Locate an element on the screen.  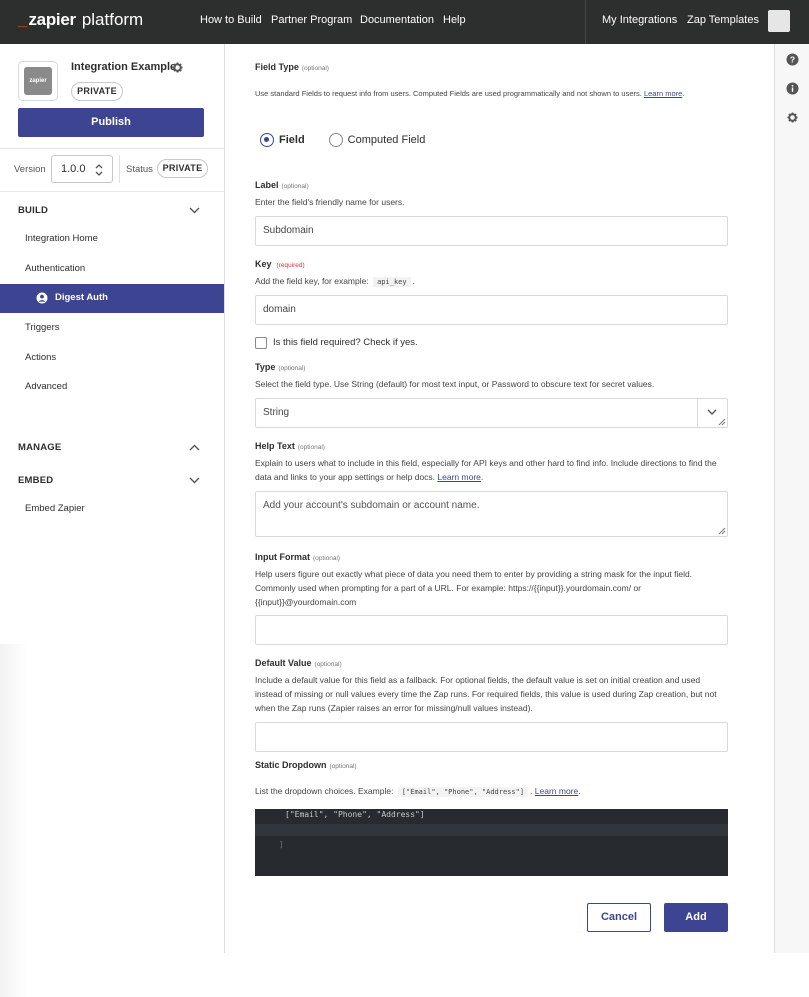
section-embed: EMBED is located at coordinates (35, 480).